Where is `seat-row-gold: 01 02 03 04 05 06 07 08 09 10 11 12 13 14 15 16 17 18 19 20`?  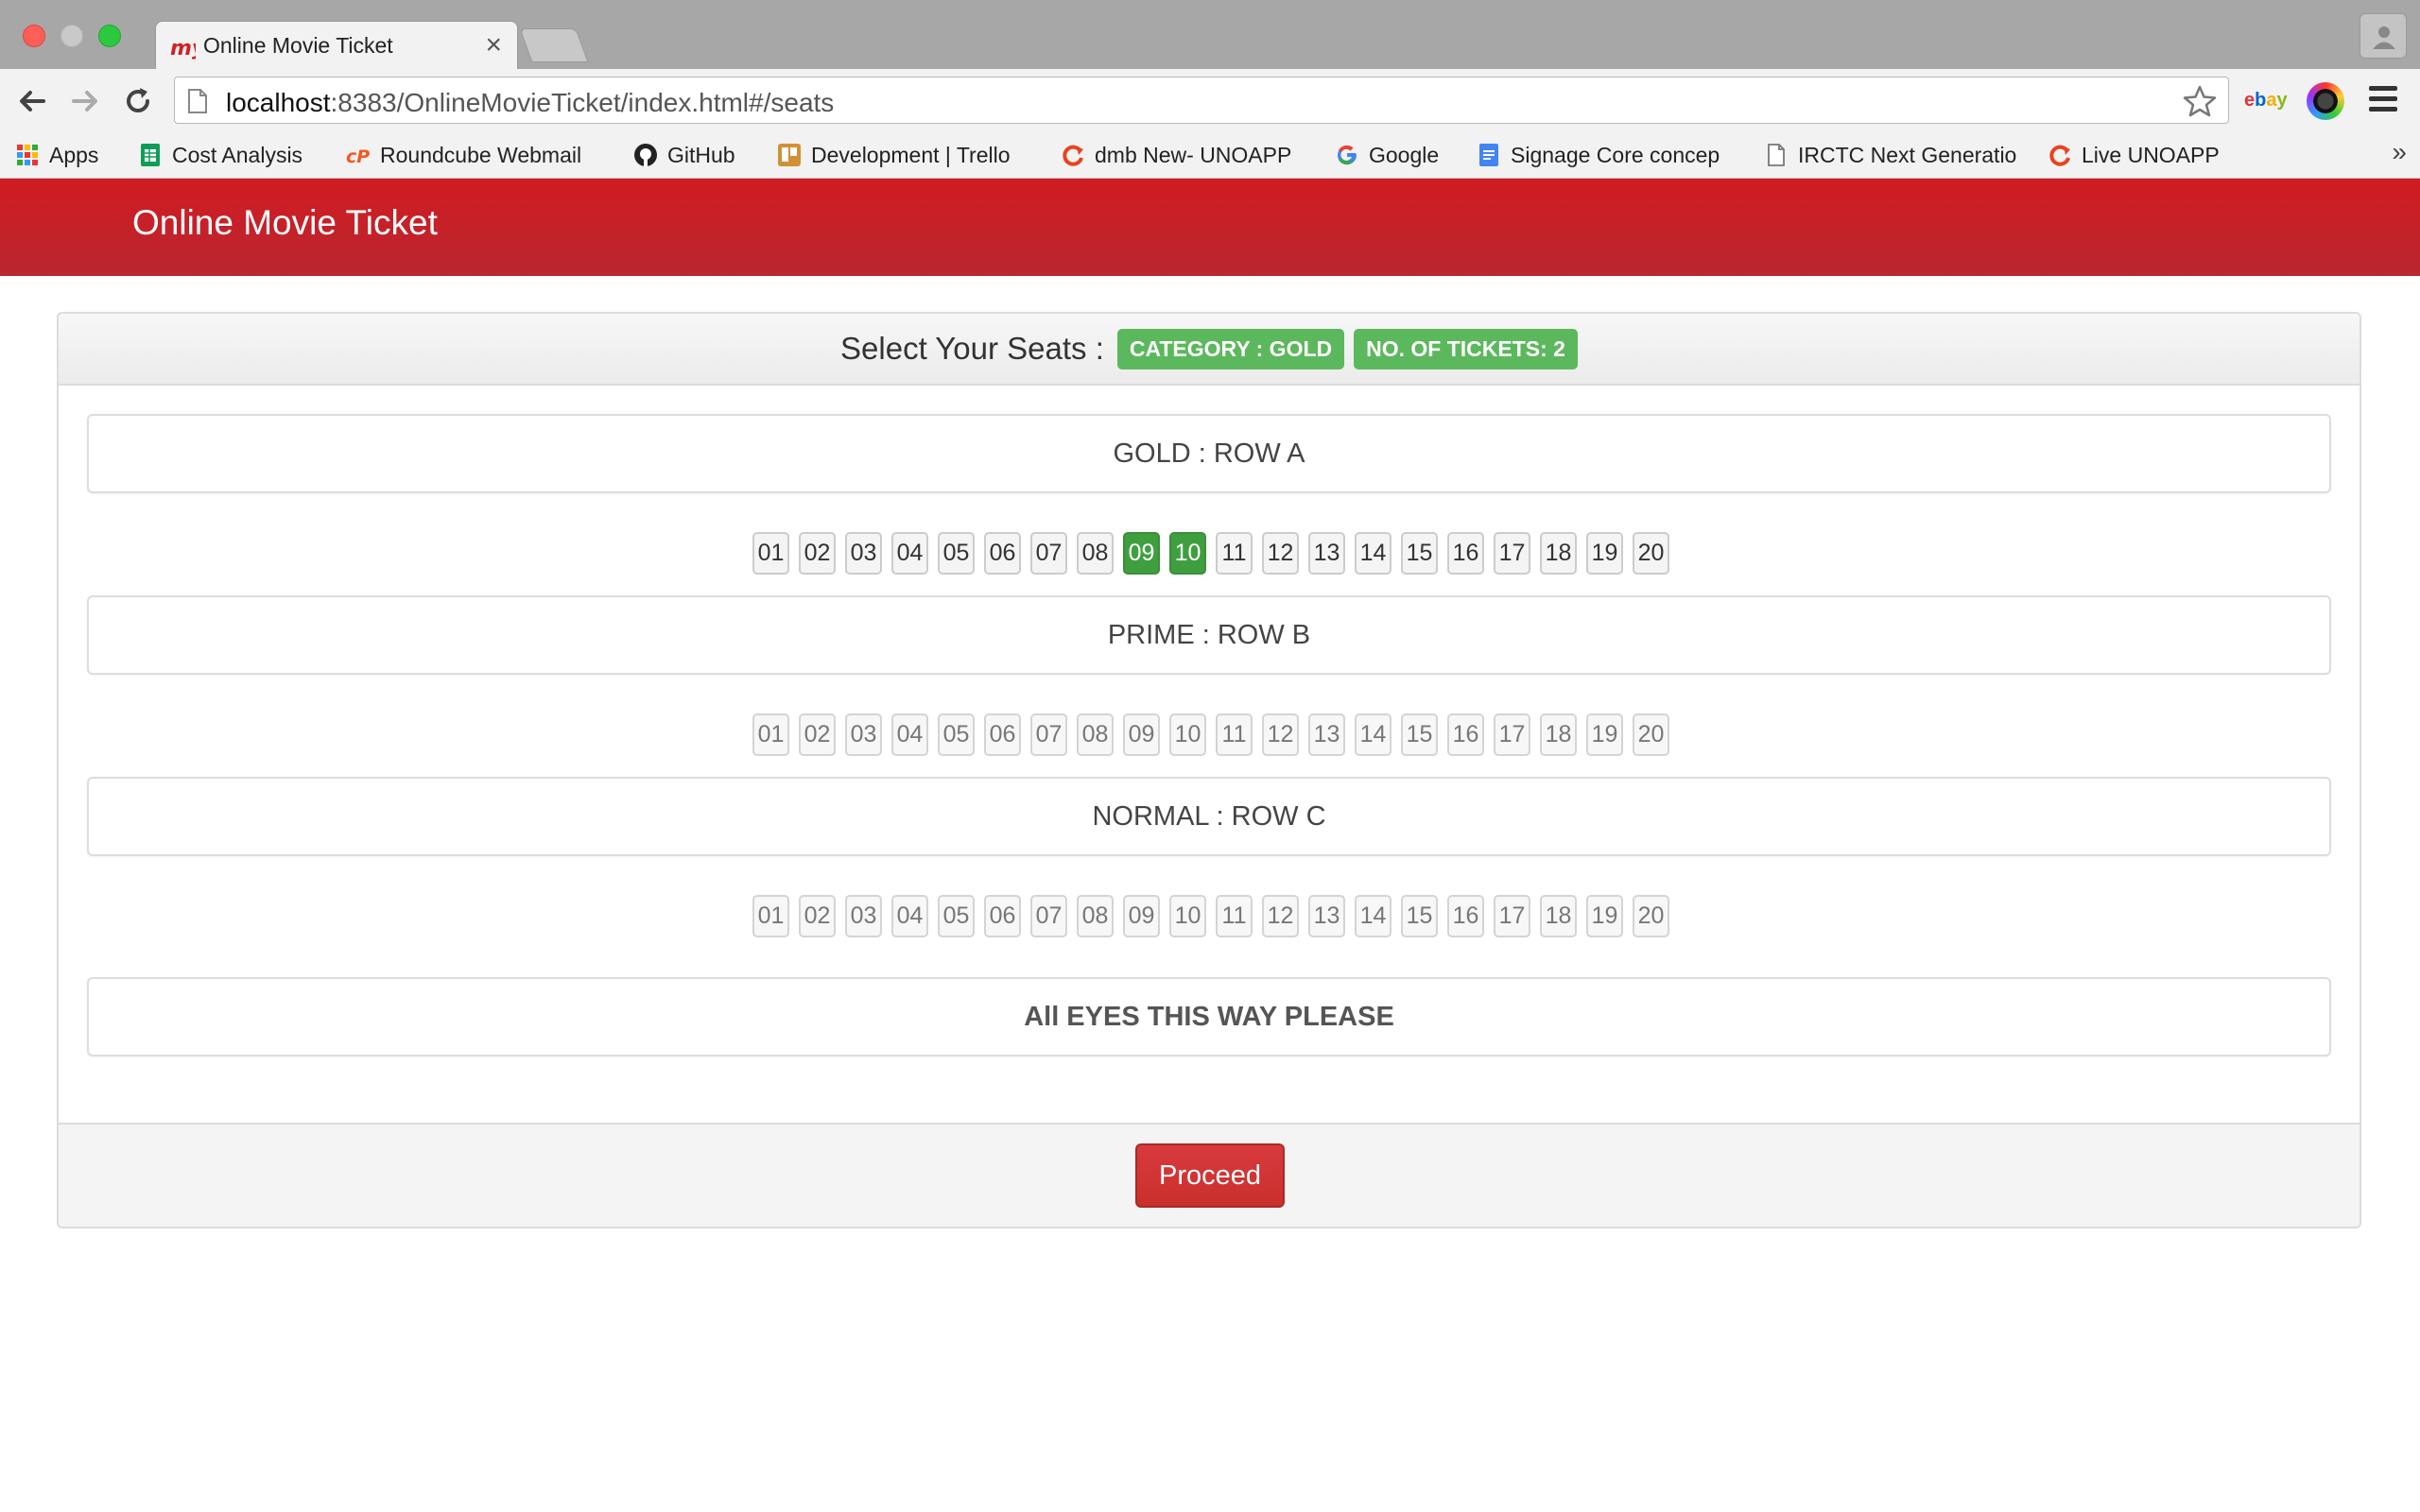
seat-row-gold: 01 02 03 04 05 06 07 08 09 10 11 12 13 14 15 16 17 18 19 20 is located at coordinates (1210, 553).